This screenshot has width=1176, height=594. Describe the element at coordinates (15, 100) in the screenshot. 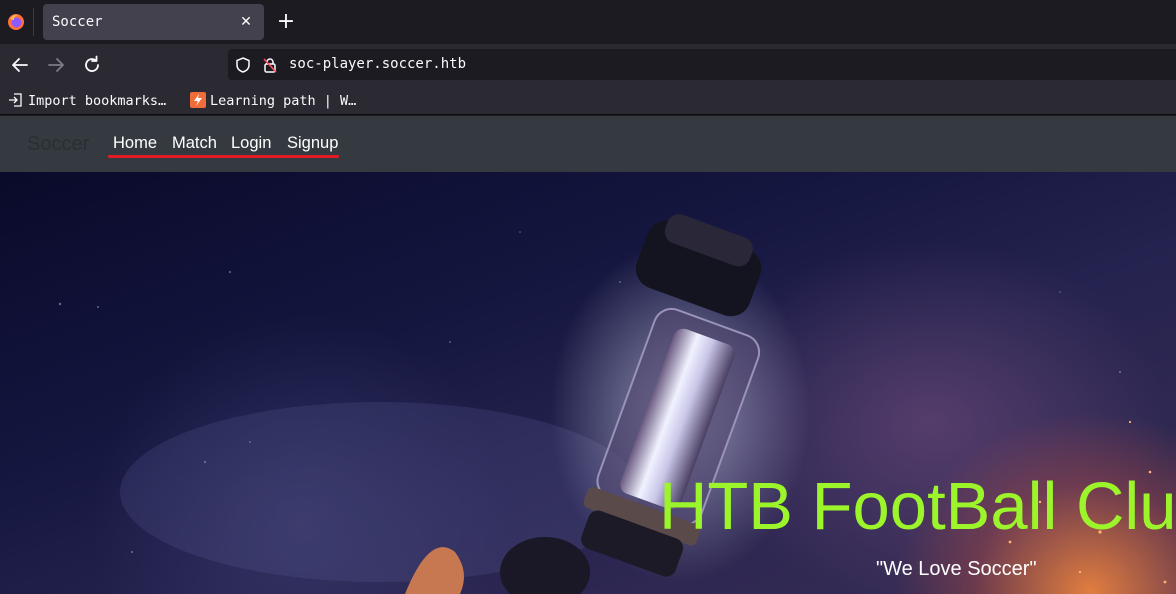

I see `import-icon` at that location.